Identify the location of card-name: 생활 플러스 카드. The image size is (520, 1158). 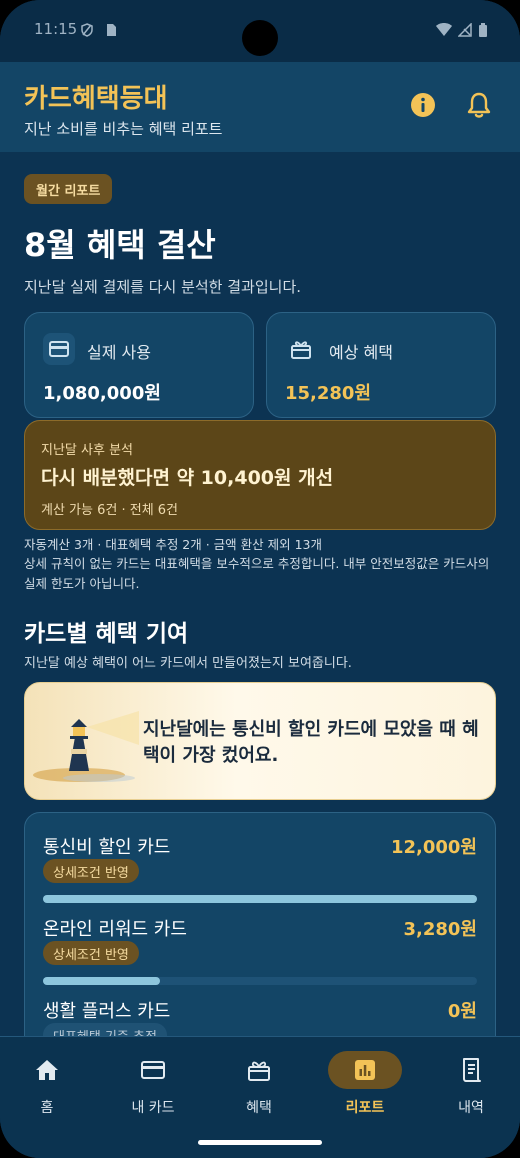
(107, 1011).